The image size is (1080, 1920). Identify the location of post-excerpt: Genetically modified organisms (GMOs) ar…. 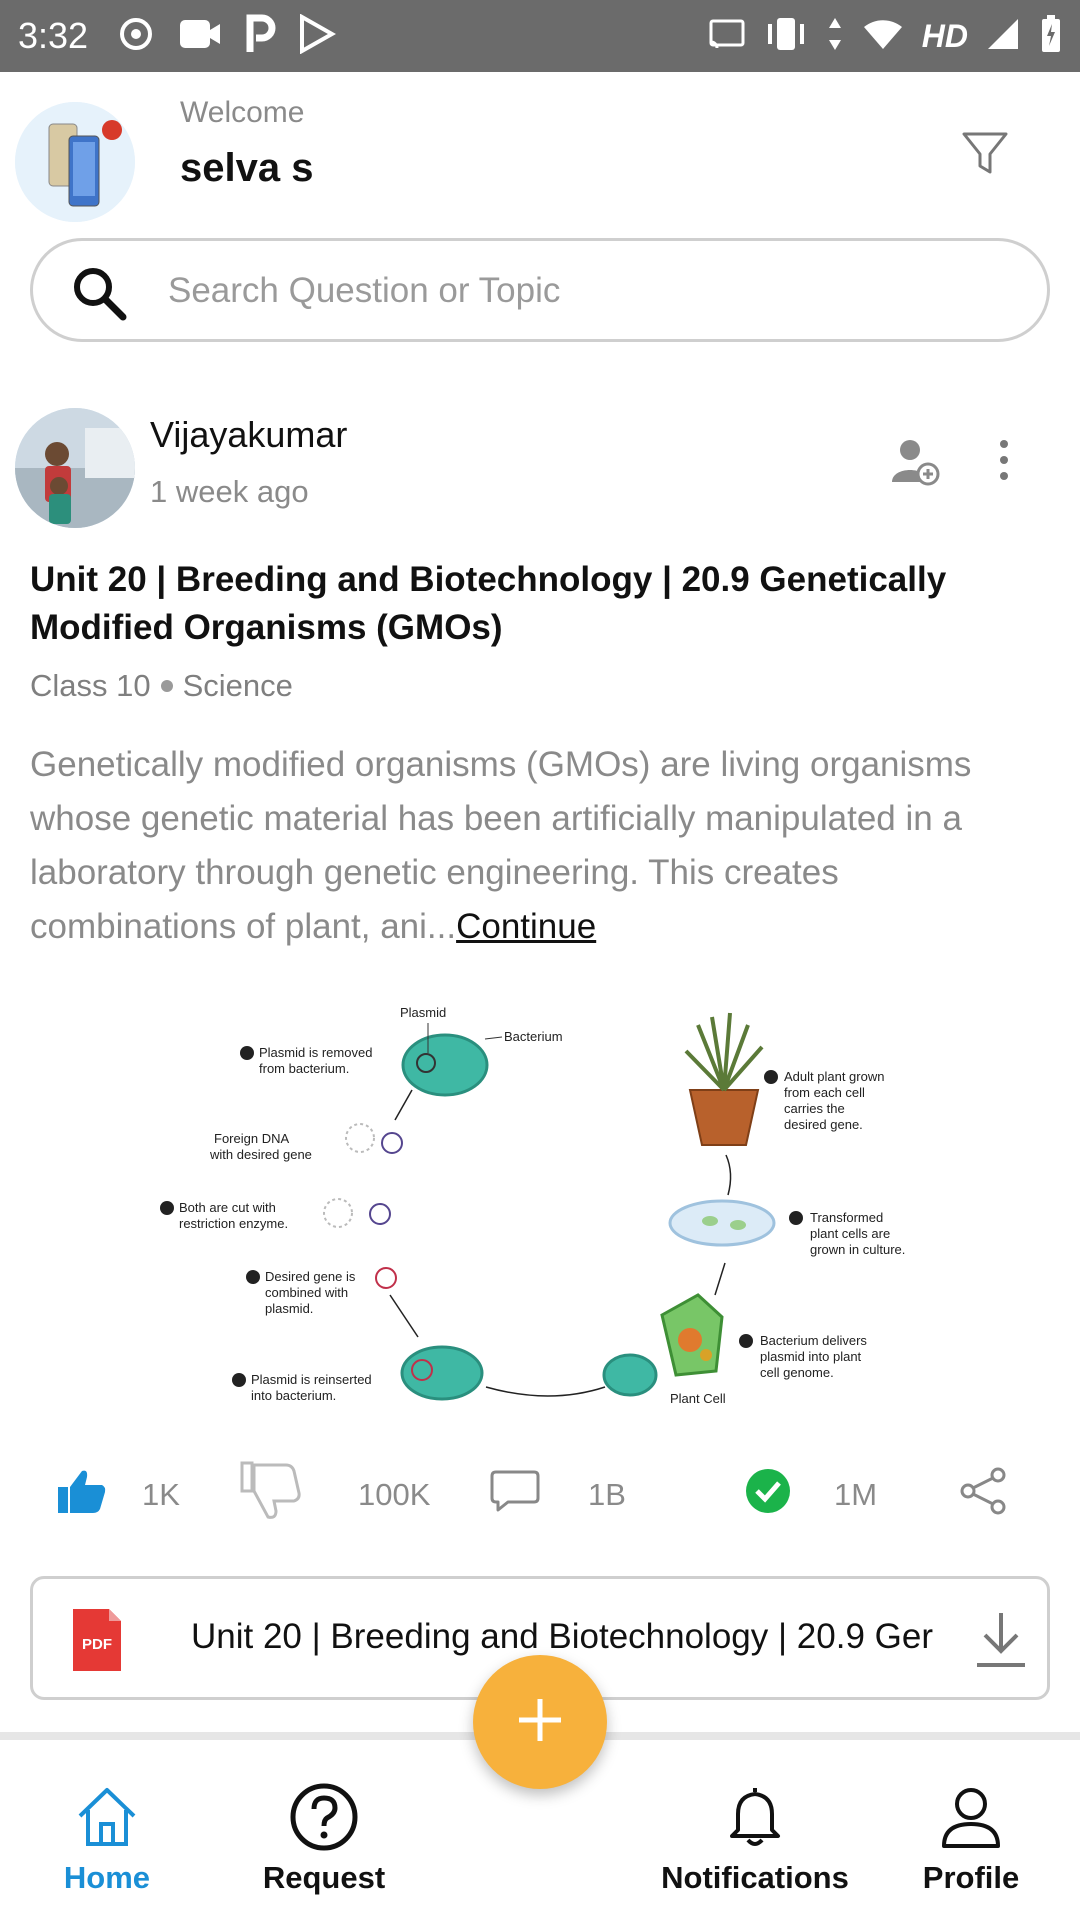
(535, 846).